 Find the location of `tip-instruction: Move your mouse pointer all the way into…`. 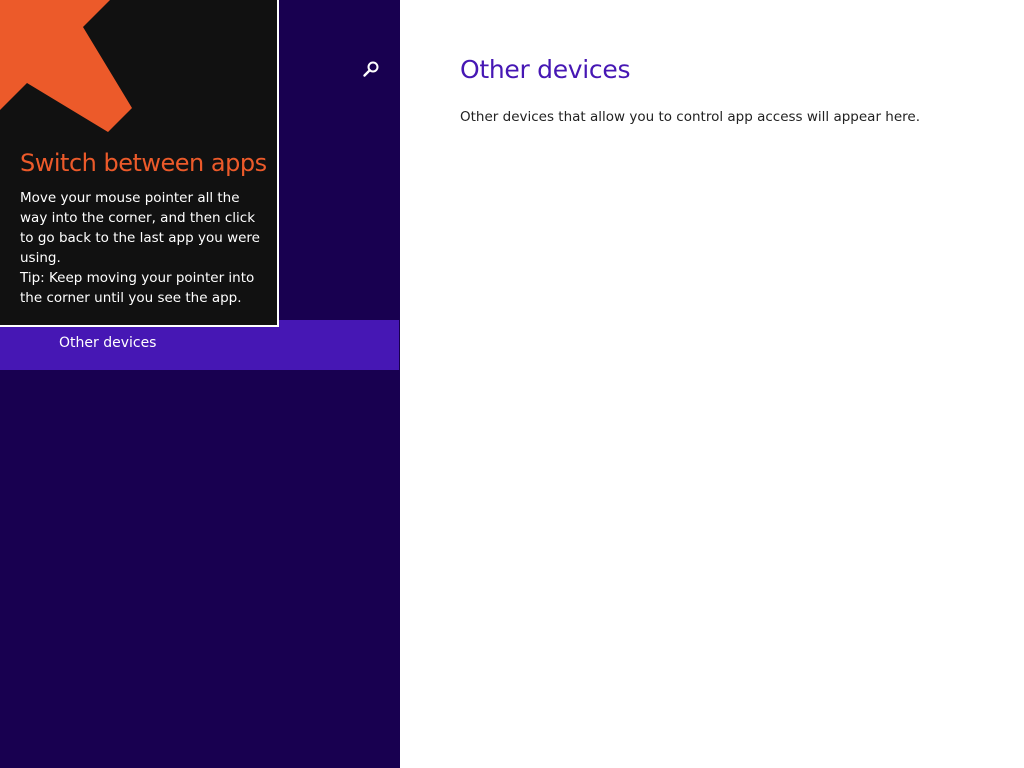

tip-instruction: Move your mouse pointer all the way into… is located at coordinates (140, 228).